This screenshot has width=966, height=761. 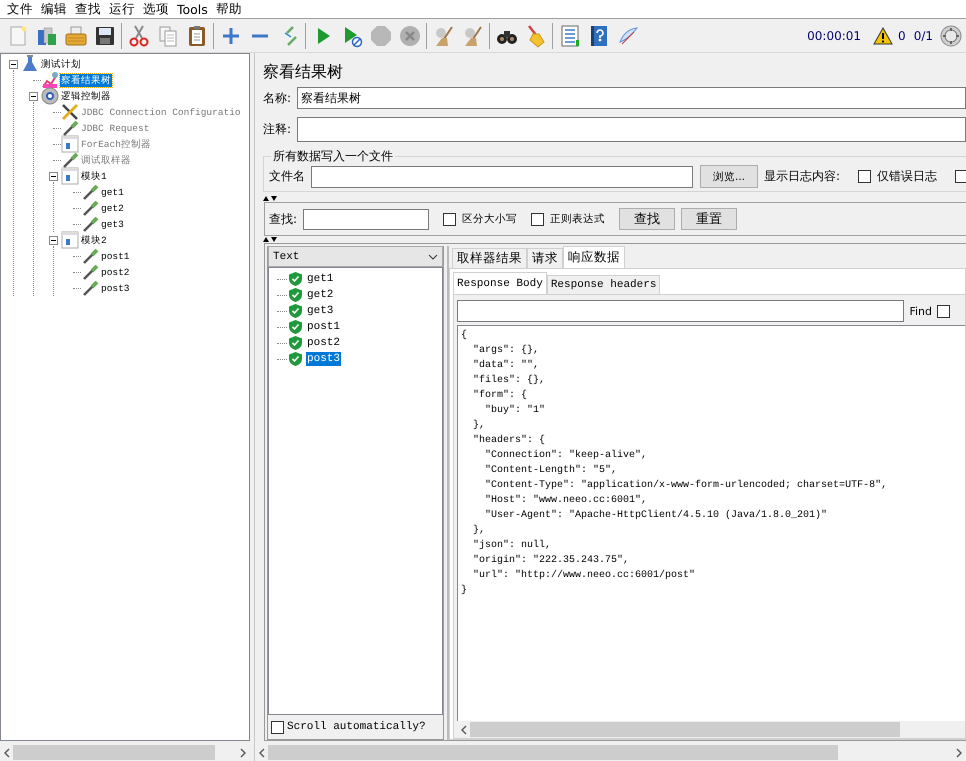 I want to click on tree-item: get2, so click(x=112, y=208).